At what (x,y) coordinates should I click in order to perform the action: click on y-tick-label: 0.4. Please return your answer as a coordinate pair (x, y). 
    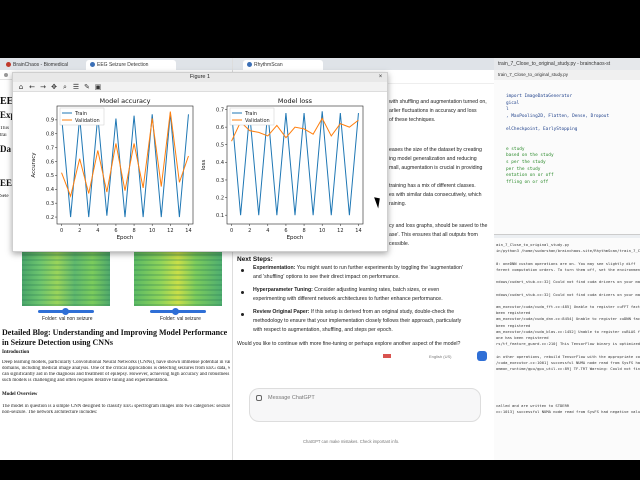
    Looking at the image, I should click on (220, 163).